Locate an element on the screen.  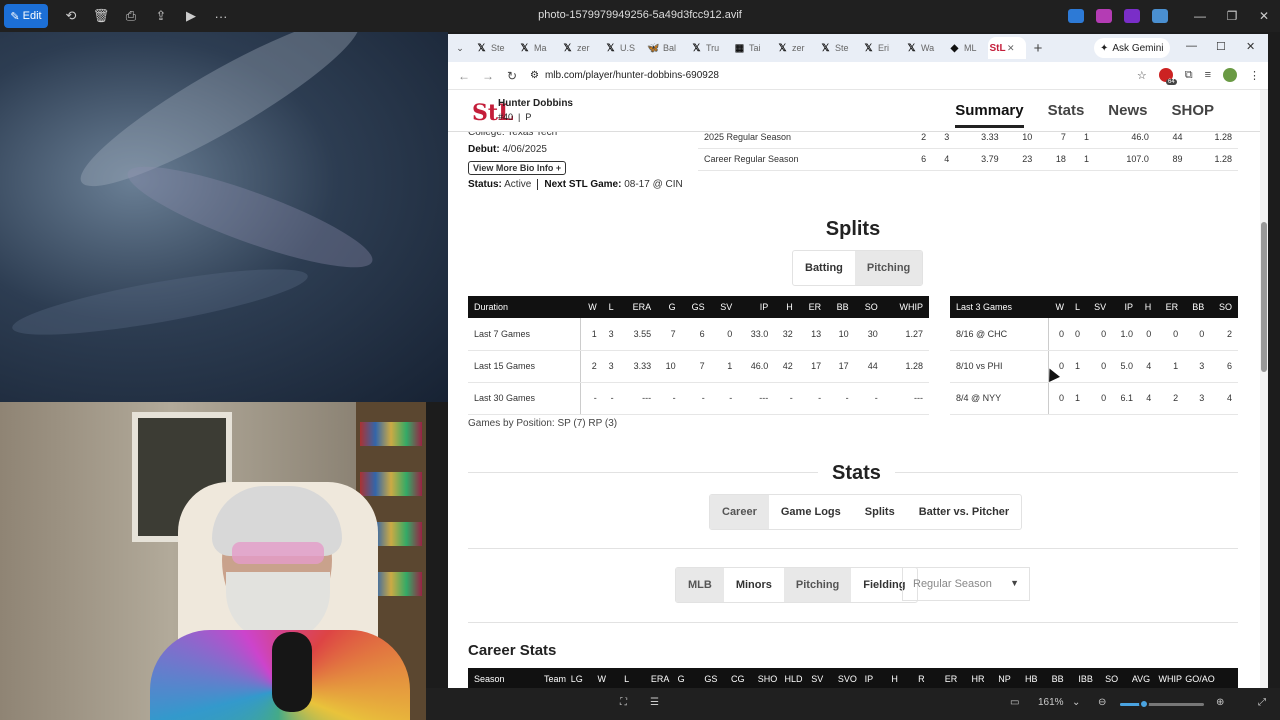
ask-gemini-button: ✦ Ask Gemini is located at coordinates (1132, 48).